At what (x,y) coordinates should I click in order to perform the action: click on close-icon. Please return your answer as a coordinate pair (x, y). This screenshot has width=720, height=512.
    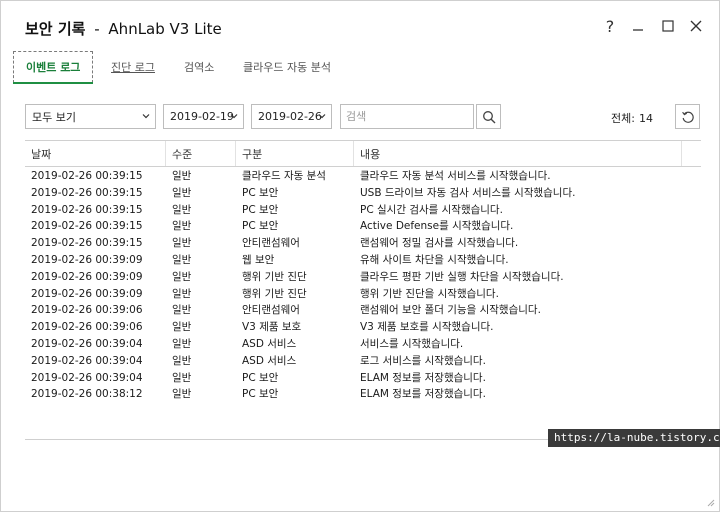
    Looking at the image, I should click on (696, 26).